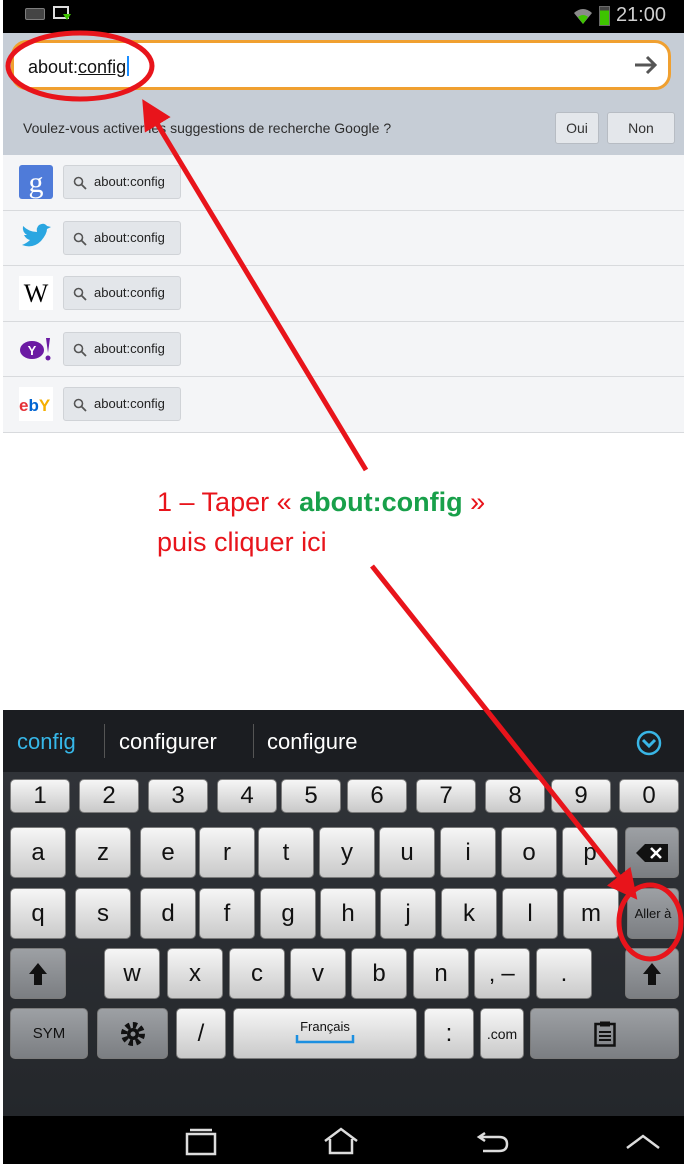 Image resolution: width=684 pixels, height=1164 pixels. What do you see at coordinates (242, 542) in the screenshot?
I see `annotation-line-2: puis cliquer ici` at bounding box center [242, 542].